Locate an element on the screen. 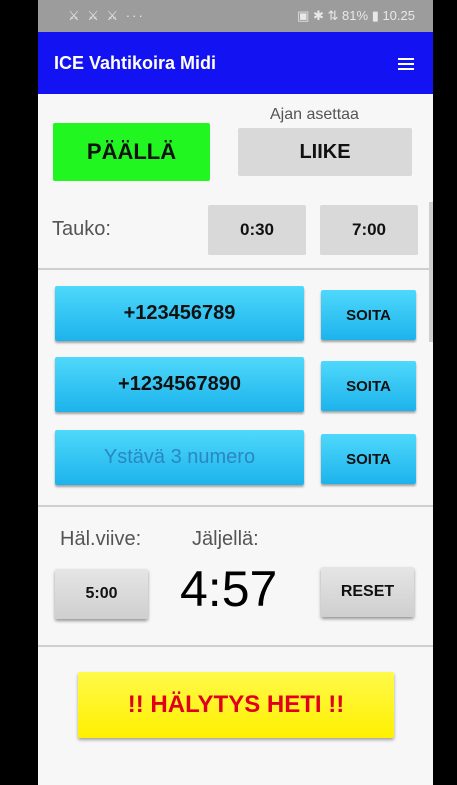 The height and width of the screenshot is (785, 457). contact-3-number-field: Ystävä 3 numero is located at coordinates (179, 457).